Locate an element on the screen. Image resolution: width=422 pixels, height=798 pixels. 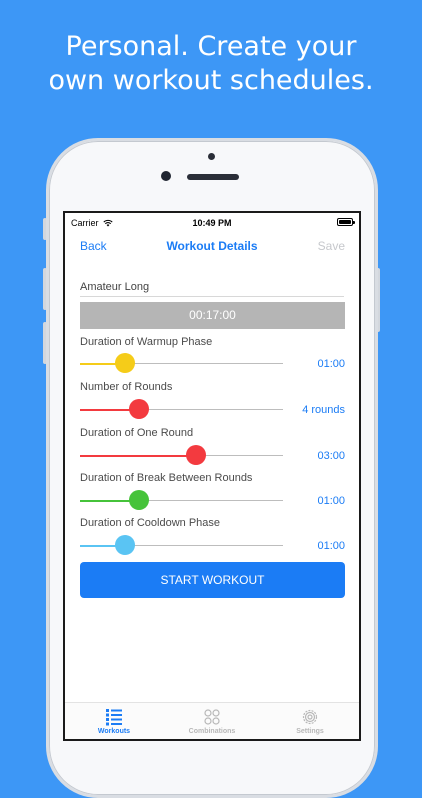
battery-icon is located at coordinates (346, 222).